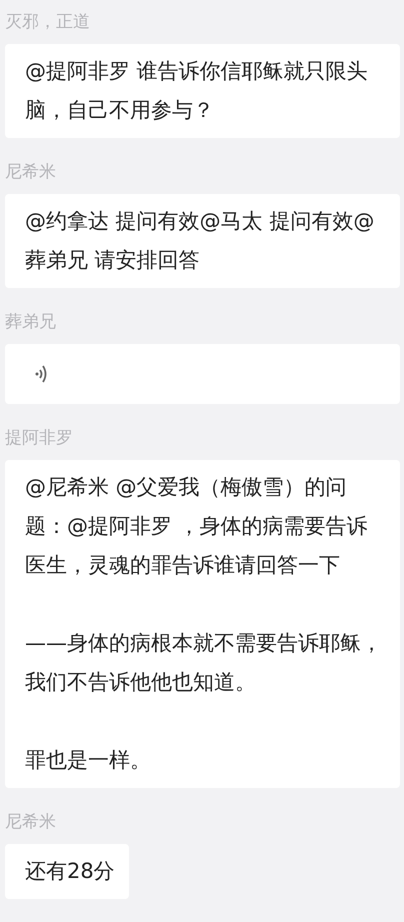 This screenshot has height=922, width=404. Describe the element at coordinates (200, 241) in the screenshot. I see `message-text: @约拿达 提问有效@马太 提问有效@葬弟兄 请安排回答` at that location.